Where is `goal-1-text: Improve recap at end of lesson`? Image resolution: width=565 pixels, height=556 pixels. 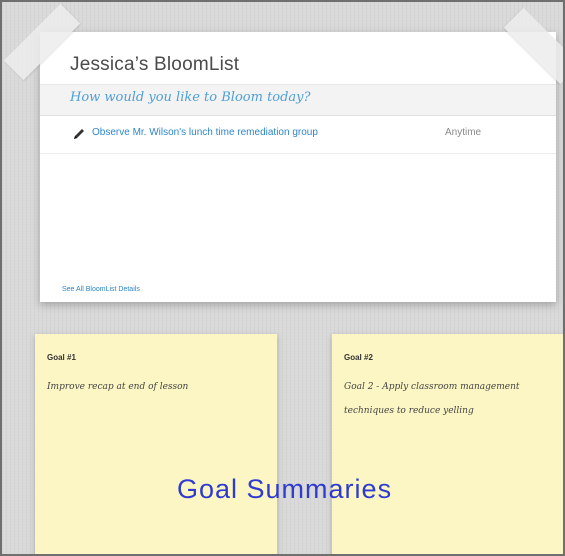
goal-1-text: Improve recap at end of lesson is located at coordinates (118, 387).